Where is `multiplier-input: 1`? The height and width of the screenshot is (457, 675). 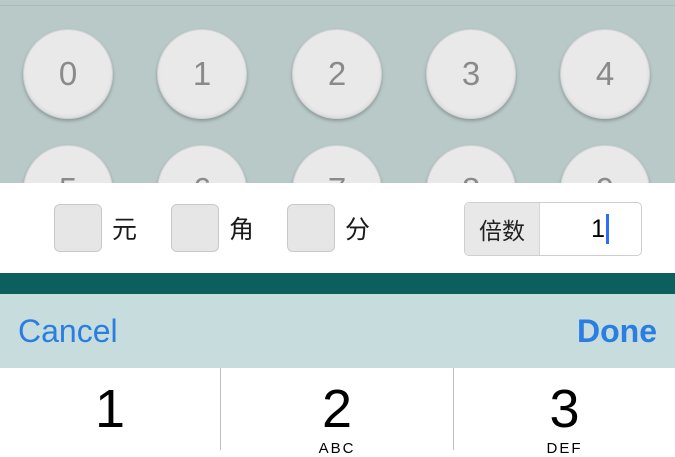
multiplier-input: 1 is located at coordinates (590, 229).